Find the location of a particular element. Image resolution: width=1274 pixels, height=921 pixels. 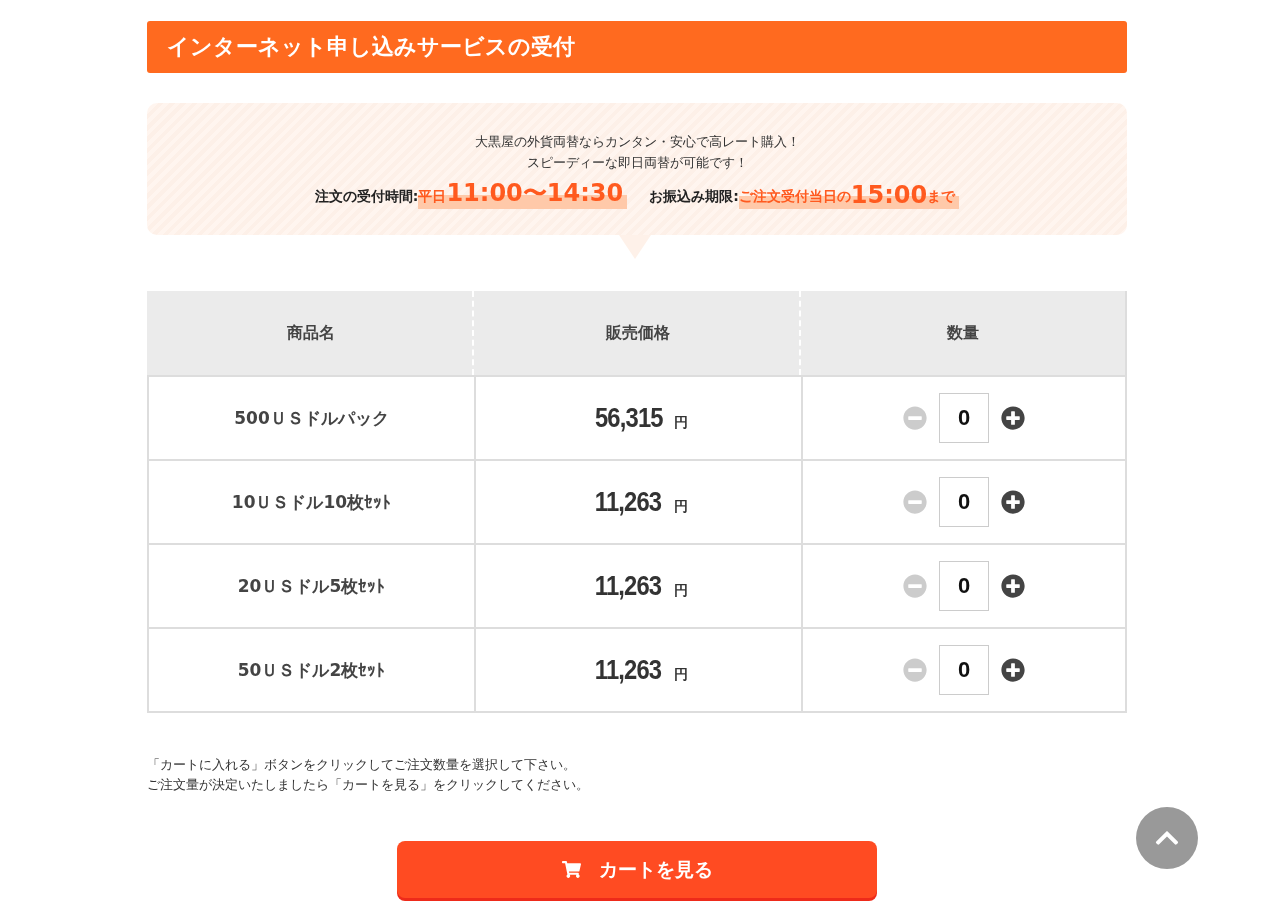

column-header: 数量 is located at coordinates (962, 333).